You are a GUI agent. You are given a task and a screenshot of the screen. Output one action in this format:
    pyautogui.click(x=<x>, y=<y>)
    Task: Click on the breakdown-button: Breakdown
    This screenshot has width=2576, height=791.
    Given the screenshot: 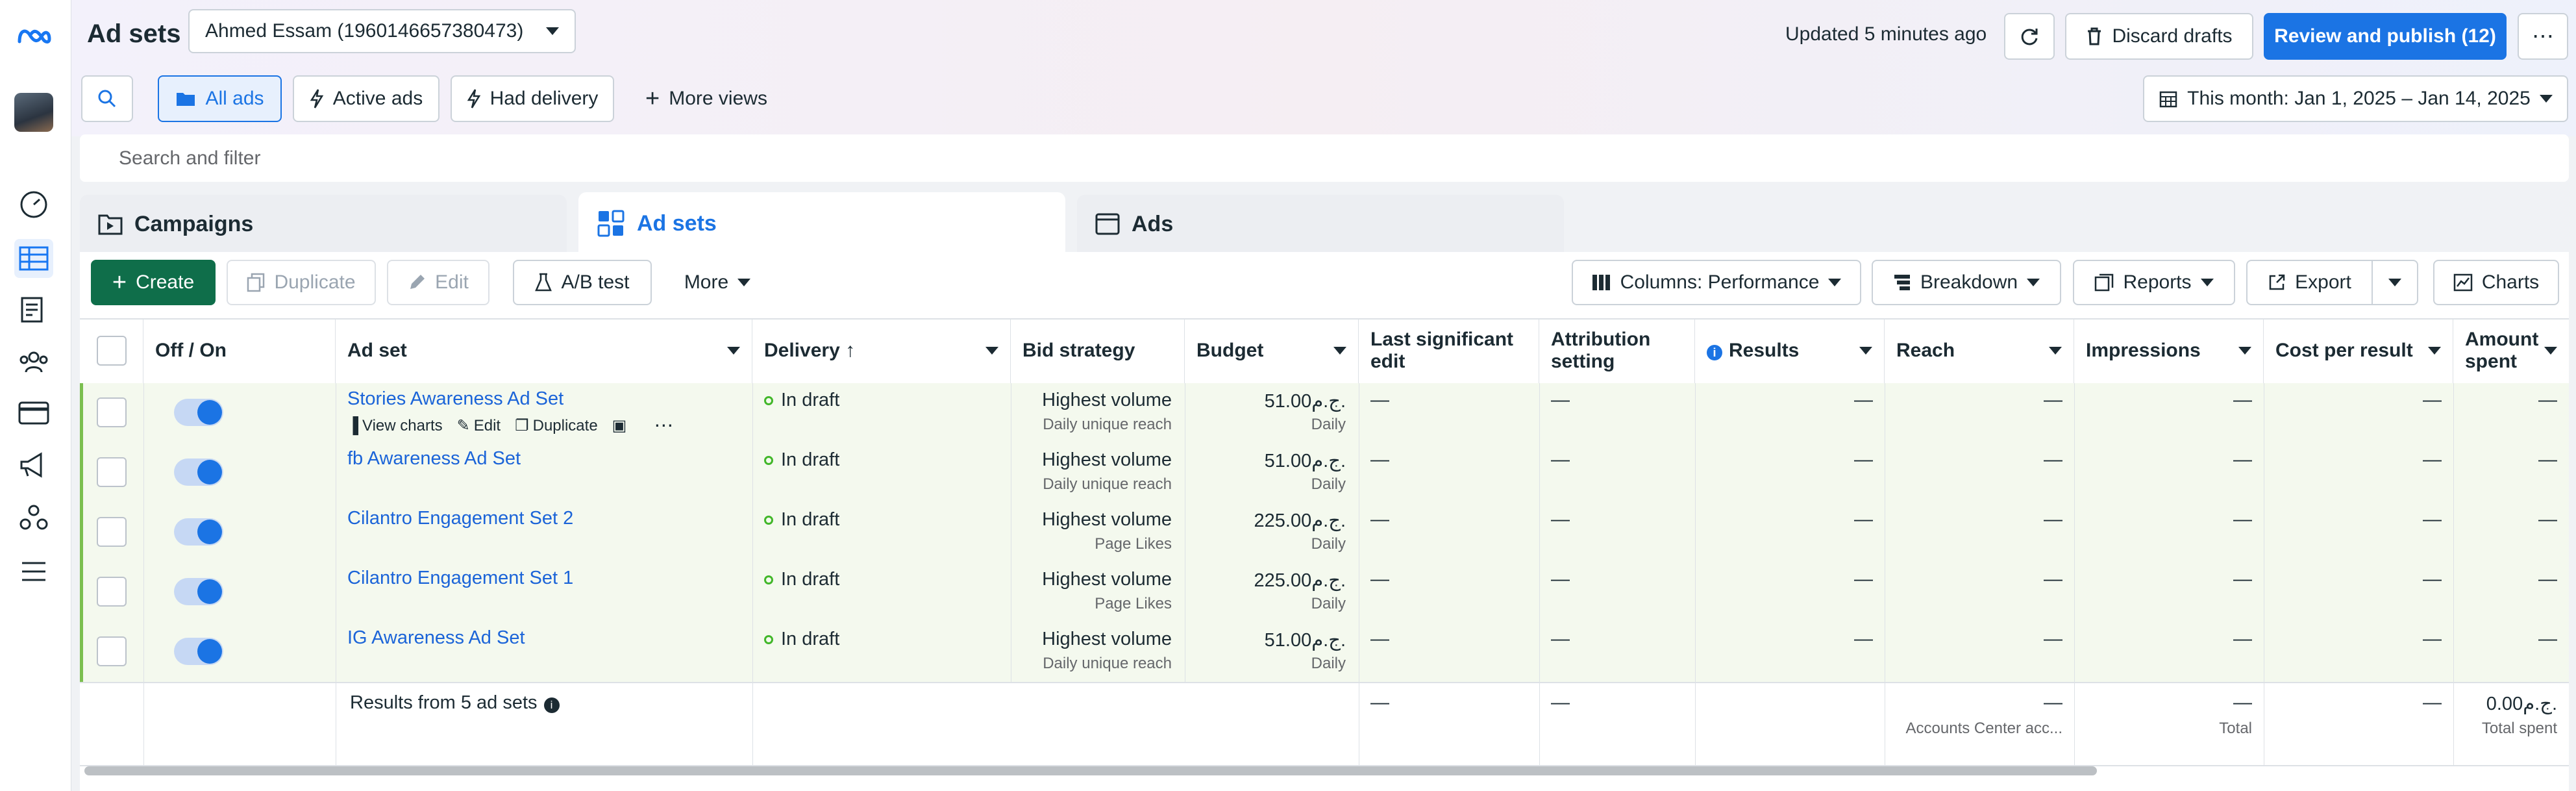 What is the action you would take?
    pyautogui.click(x=1966, y=282)
    